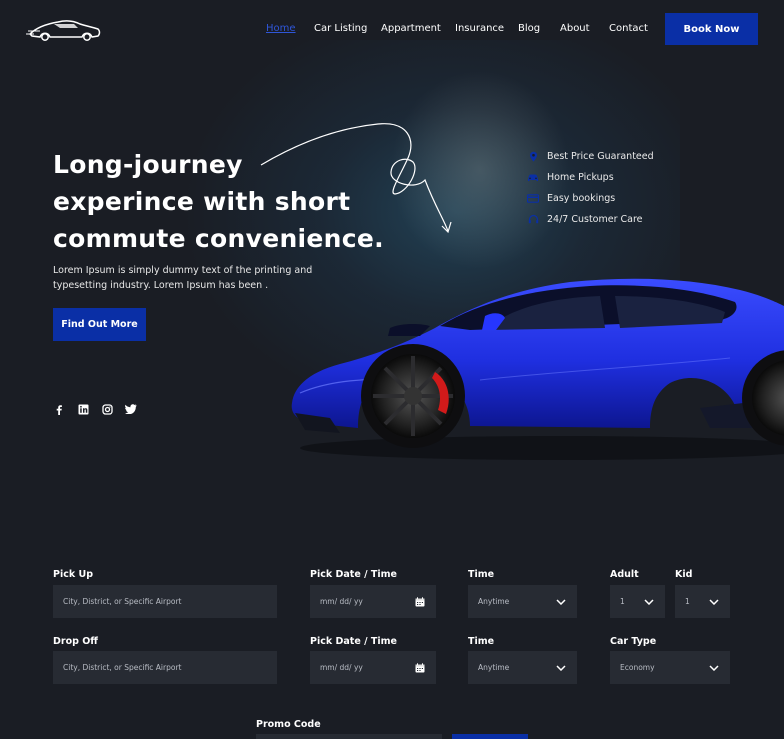  What do you see at coordinates (373, 667) in the screenshot?
I see `dropoff-date-input: mm/ dd/ yy` at bounding box center [373, 667].